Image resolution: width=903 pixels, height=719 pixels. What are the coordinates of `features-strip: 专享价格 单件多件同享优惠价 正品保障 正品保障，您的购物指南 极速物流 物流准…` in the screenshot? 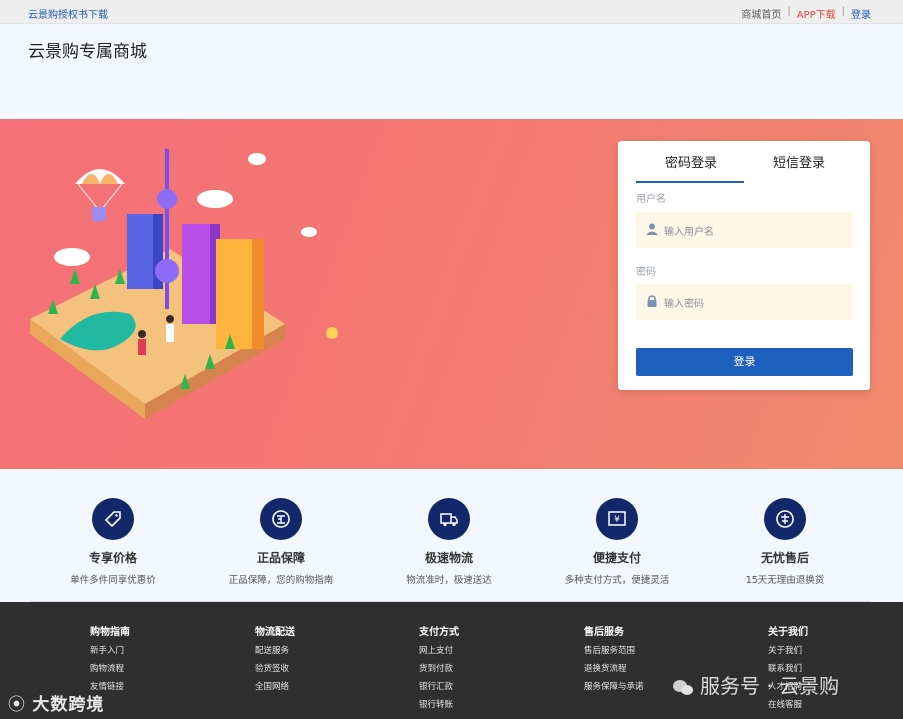 It's located at (451, 548).